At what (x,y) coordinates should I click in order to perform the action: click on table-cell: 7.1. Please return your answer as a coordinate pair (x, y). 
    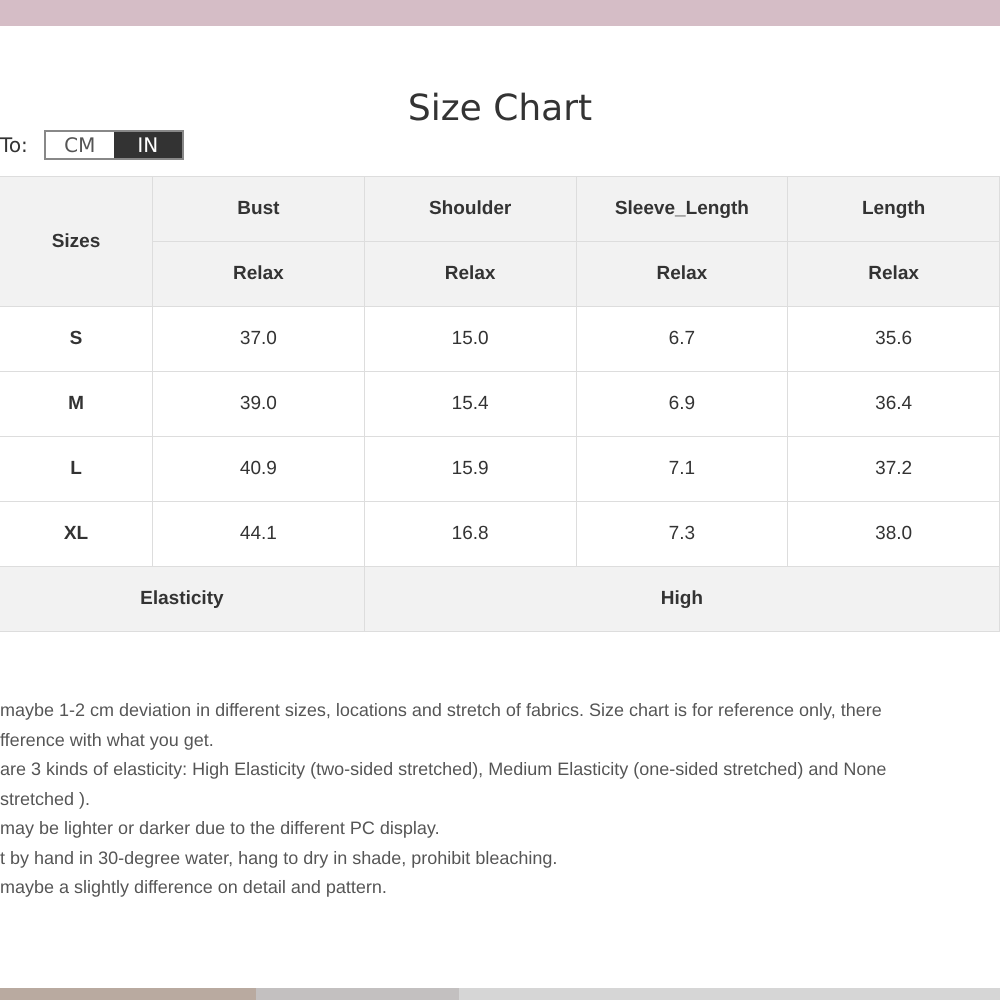
    Looking at the image, I should click on (682, 469).